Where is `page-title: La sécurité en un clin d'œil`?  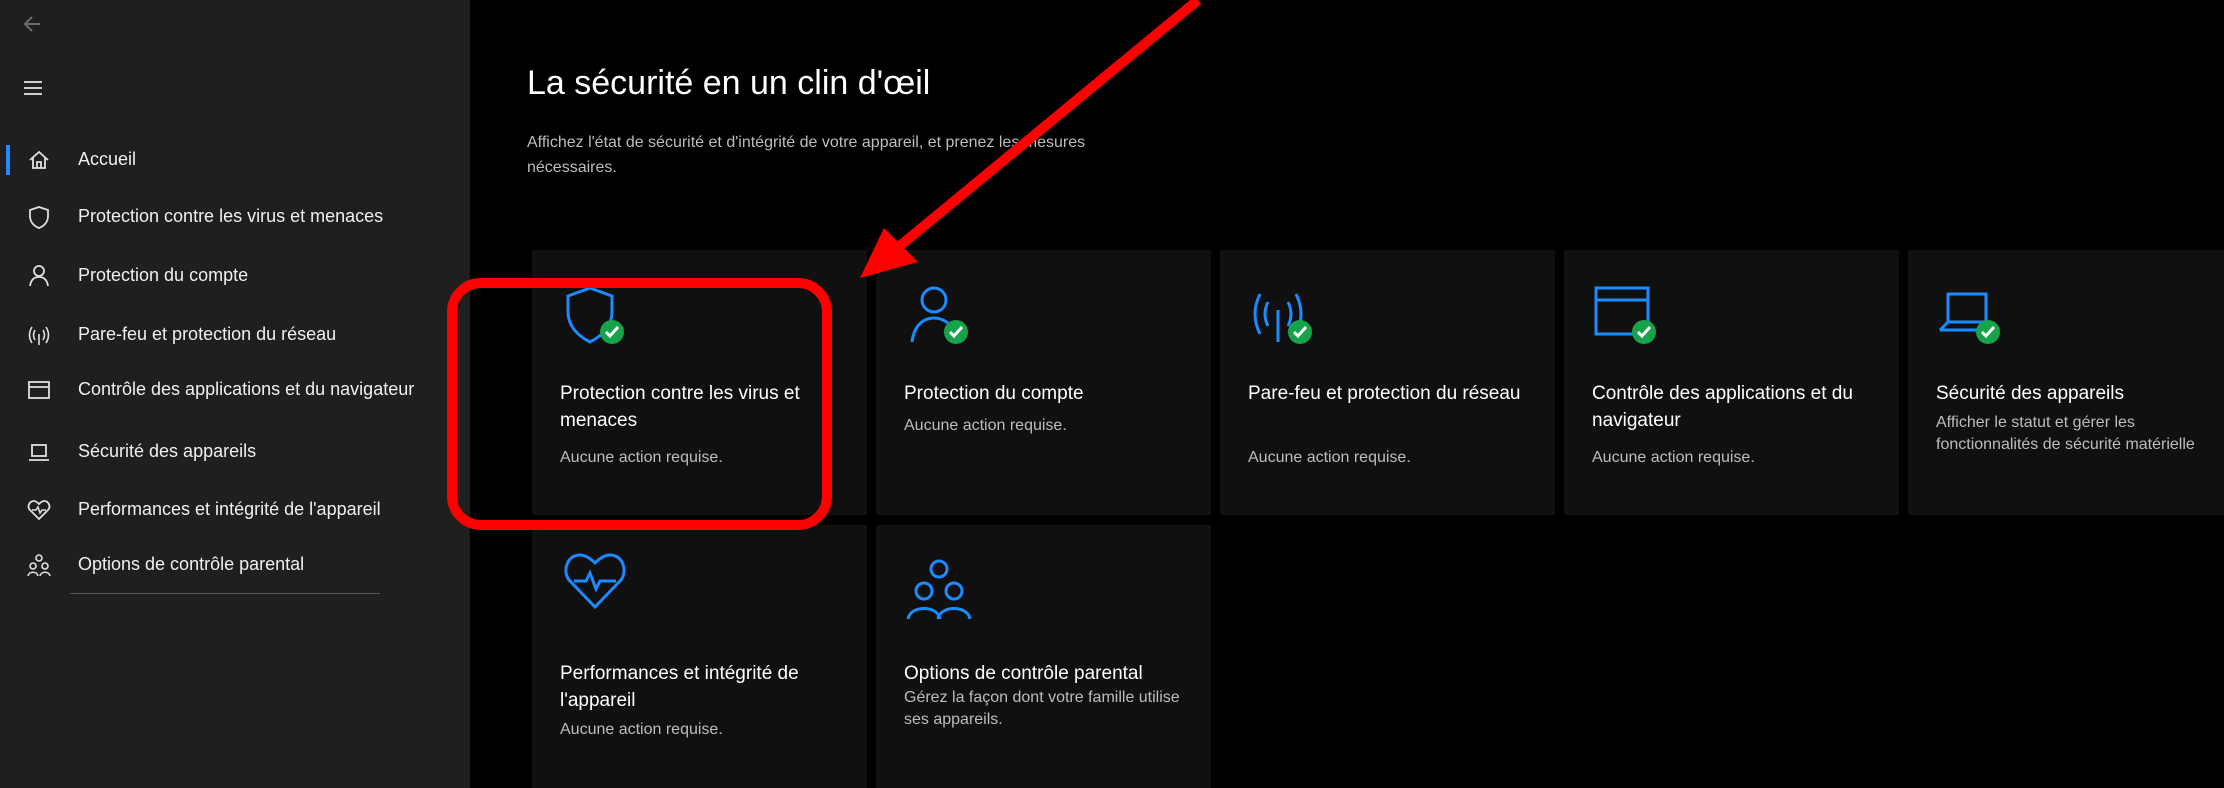 page-title: La sécurité en un clin d'œil is located at coordinates (729, 83).